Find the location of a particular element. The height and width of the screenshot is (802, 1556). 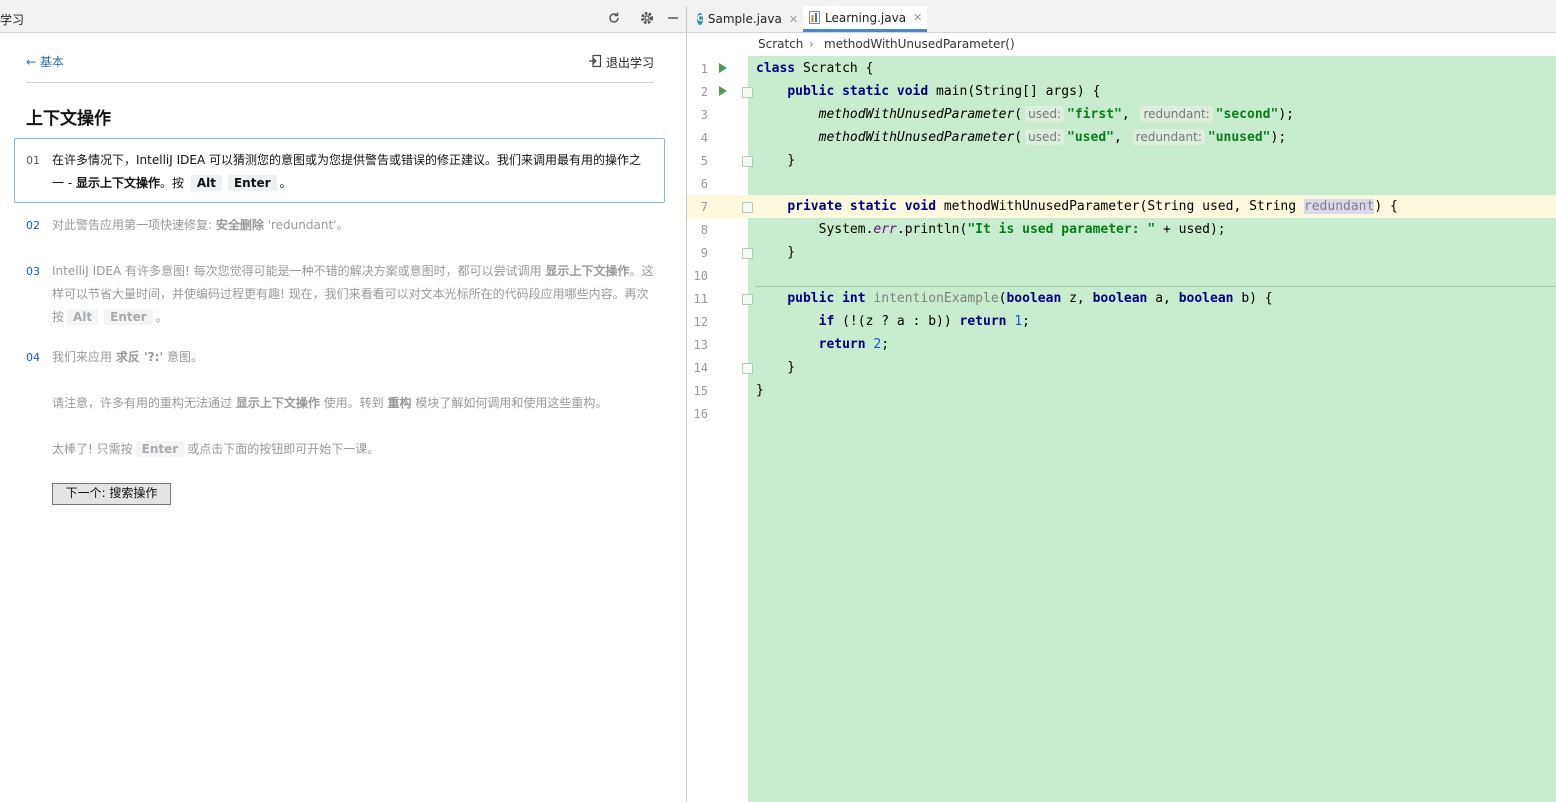

tab-learning-java: Learning.java ✕ is located at coordinates (865, 19).